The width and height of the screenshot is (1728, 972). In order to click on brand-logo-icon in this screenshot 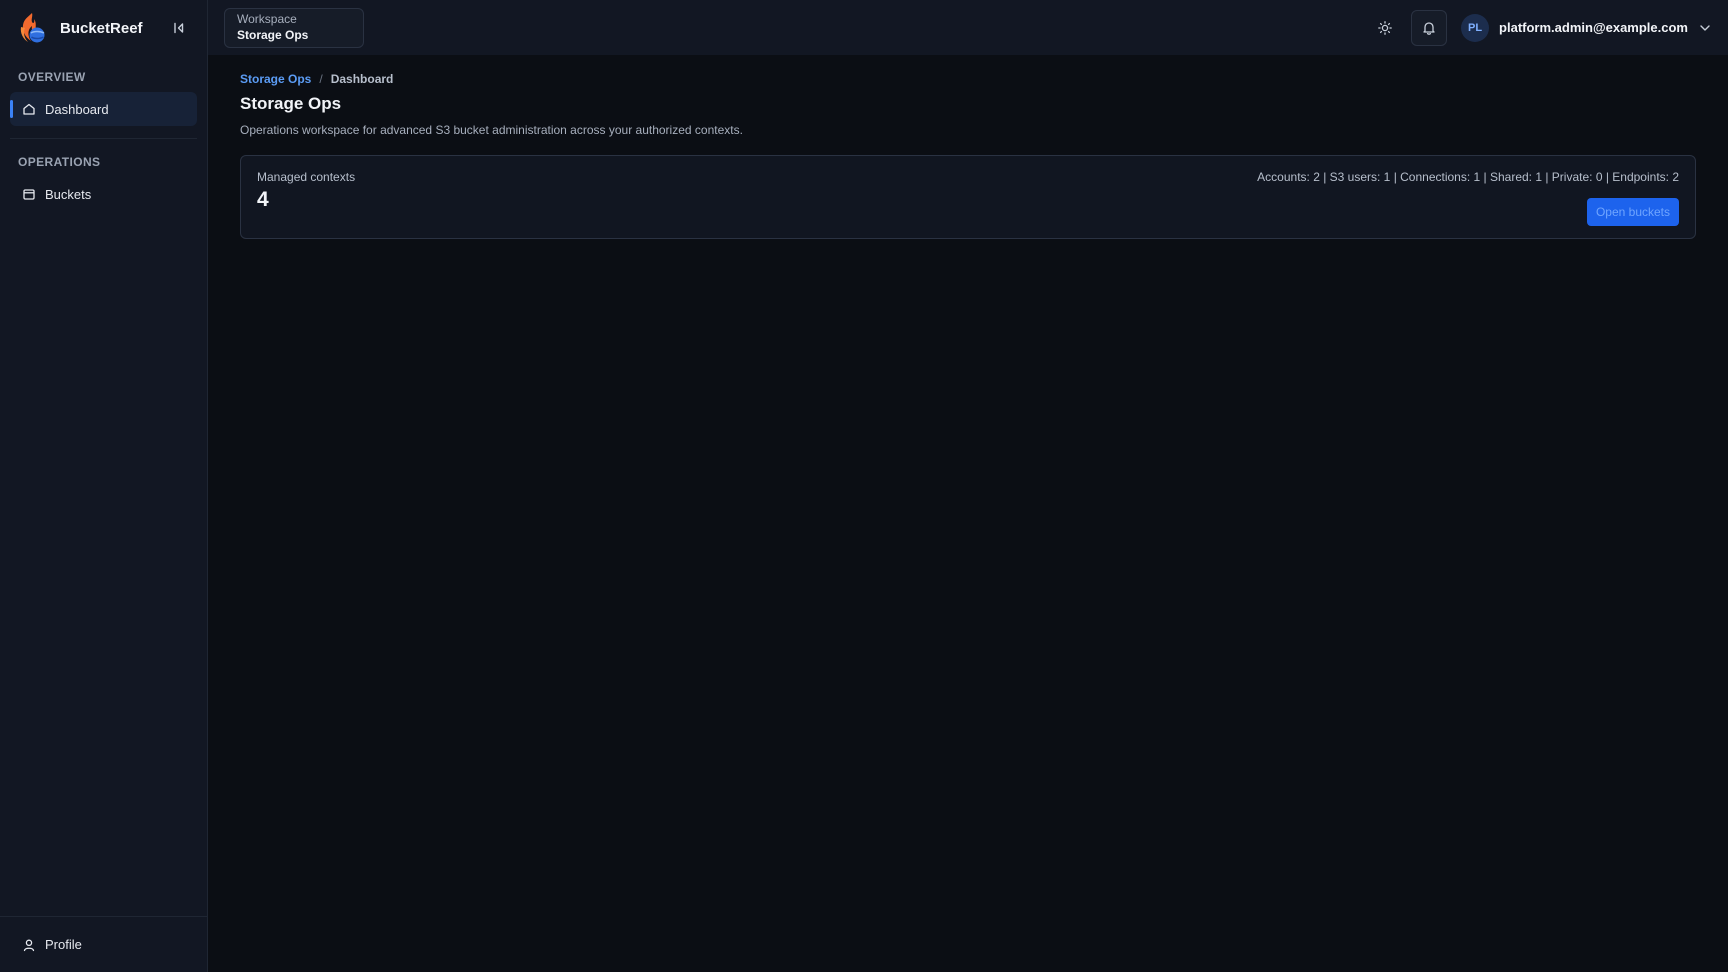, I will do `click(33, 28)`.